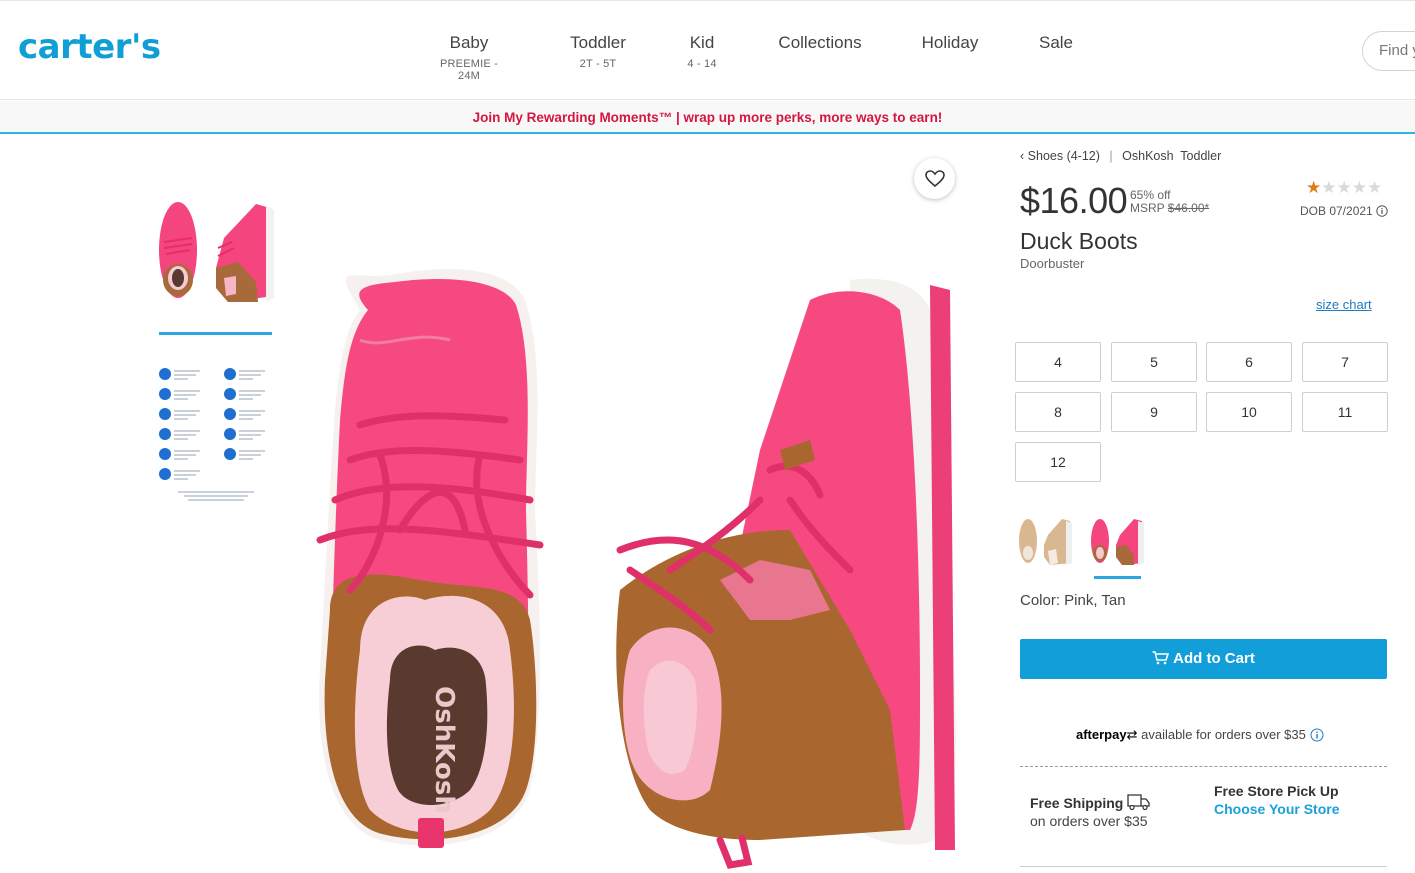 The width and height of the screenshot is (1415, 873). I want to click on free-shipping-title: Free Shipping, so click(1077, 803).